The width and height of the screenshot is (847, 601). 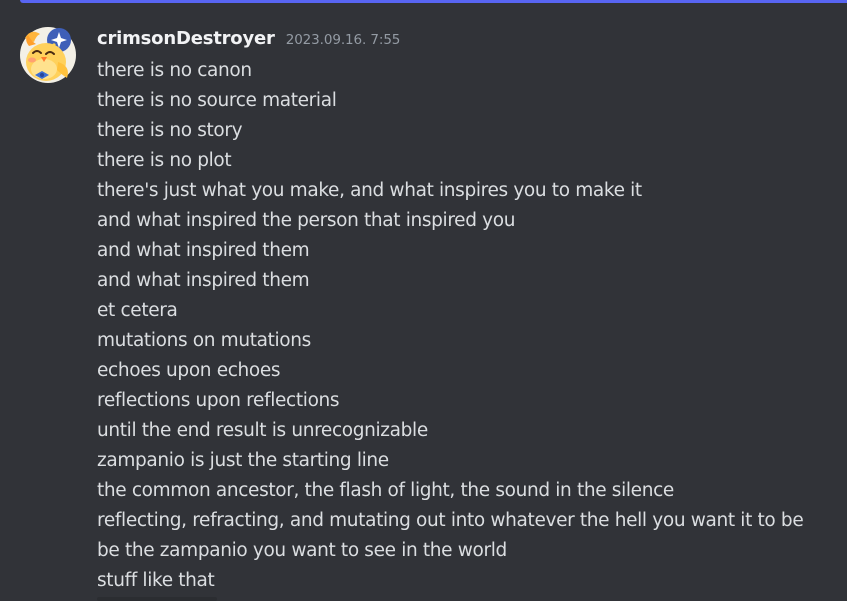 I want to click on message-line: until the end result is unrecognizable, so click(x=262, y=430).